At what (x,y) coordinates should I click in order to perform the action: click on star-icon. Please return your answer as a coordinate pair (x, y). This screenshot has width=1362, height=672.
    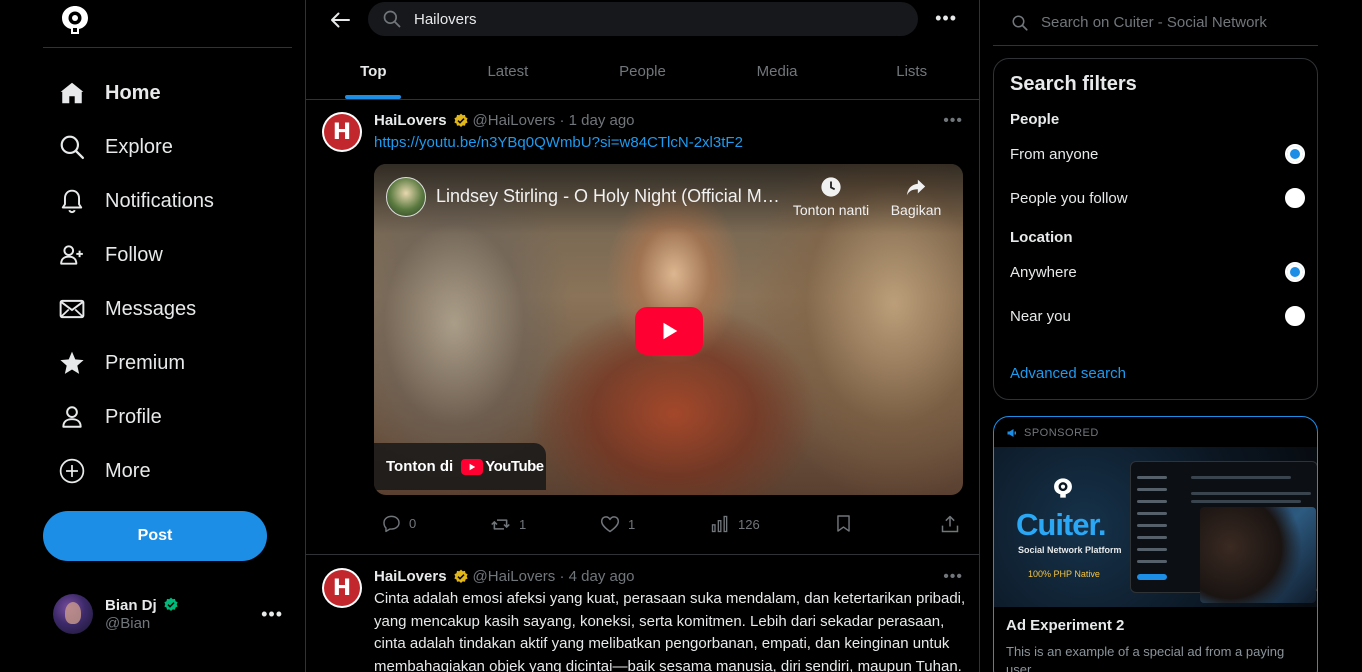
    Looking at the image, I should click on (72, 363).